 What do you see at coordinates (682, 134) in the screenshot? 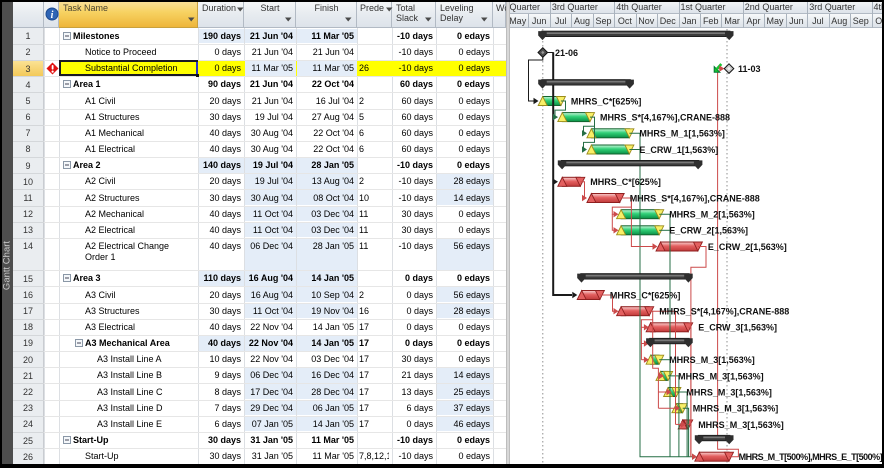
I see `svg-text: MHRS_M_1[1,563%]` at bounding box center [682, 134].